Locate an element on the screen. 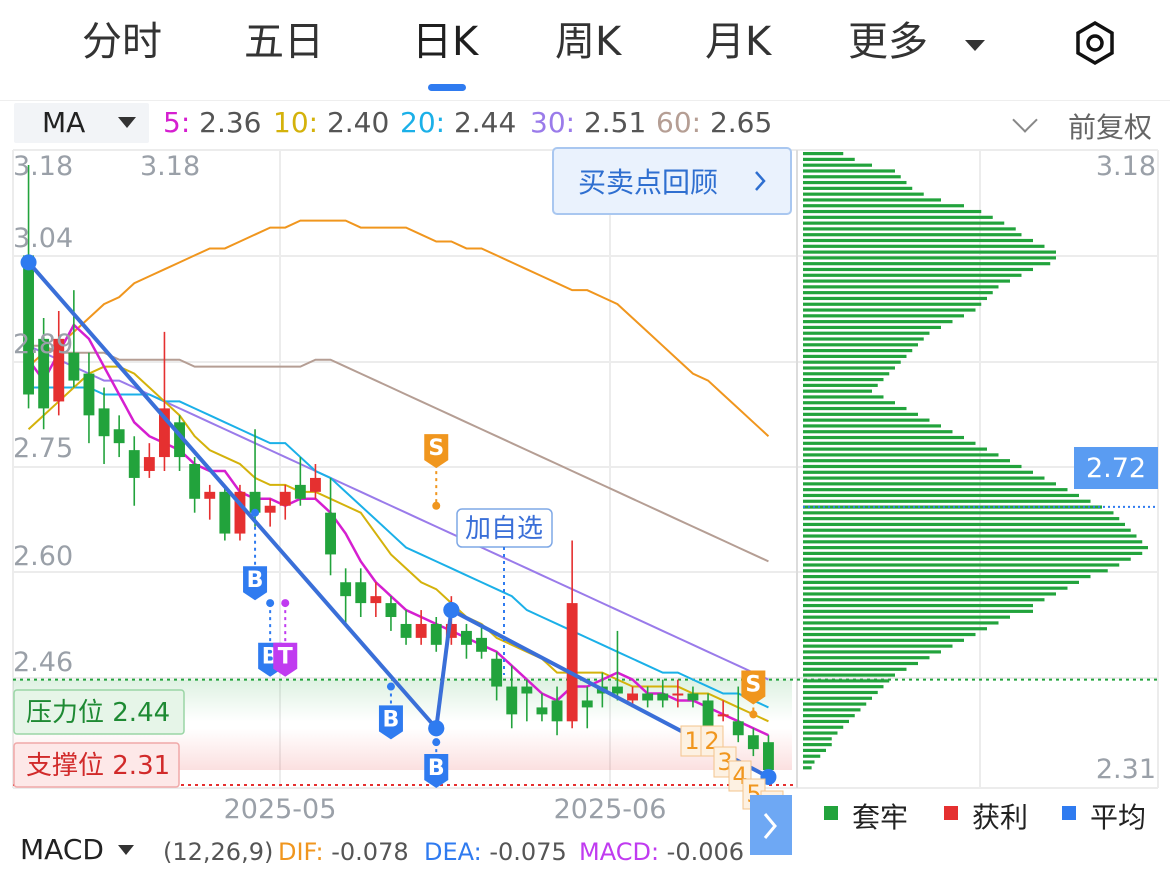 Image resolution: width=1170 pixels, height=871 pixels. marker-label: B is located at coordinates (391, 719).